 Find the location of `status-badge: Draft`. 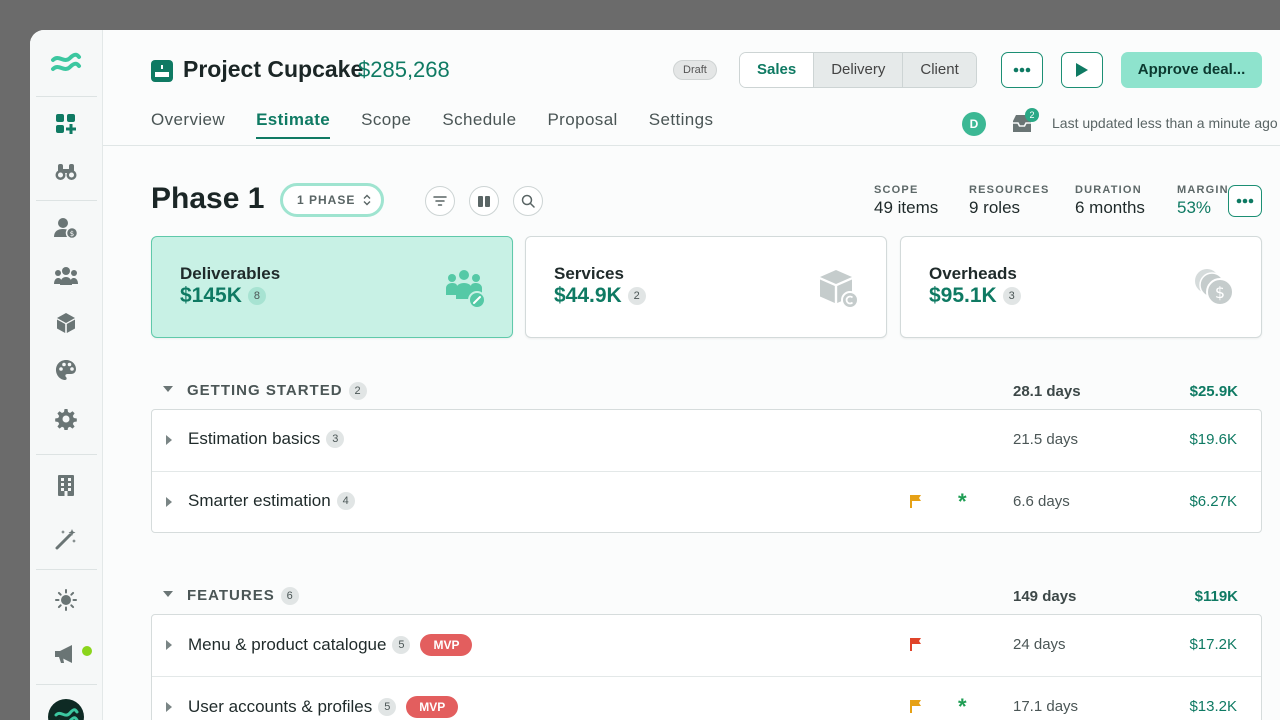

status-badge: Draft is located at coordinates (695, 70).